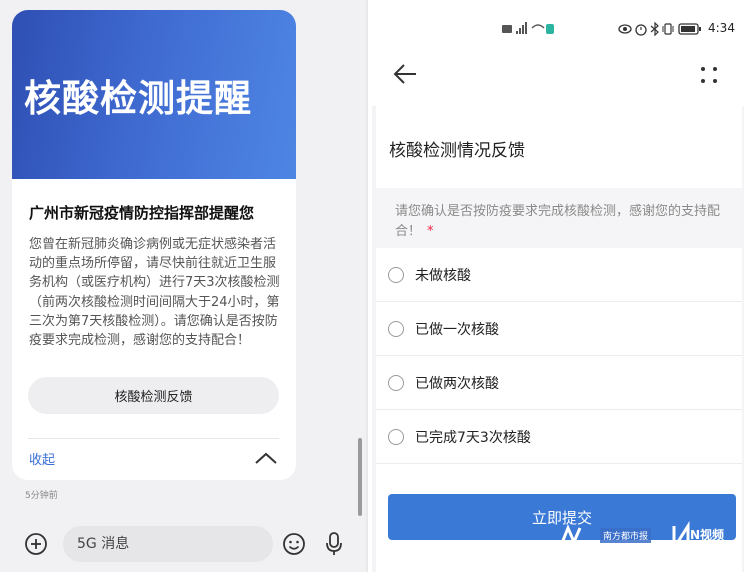 This screenshot has width=744, height=572. What do you see at coordinates (42, 458) in the screenshot?
I see `collapse-link: 收起` at bounding box center [42, 458].